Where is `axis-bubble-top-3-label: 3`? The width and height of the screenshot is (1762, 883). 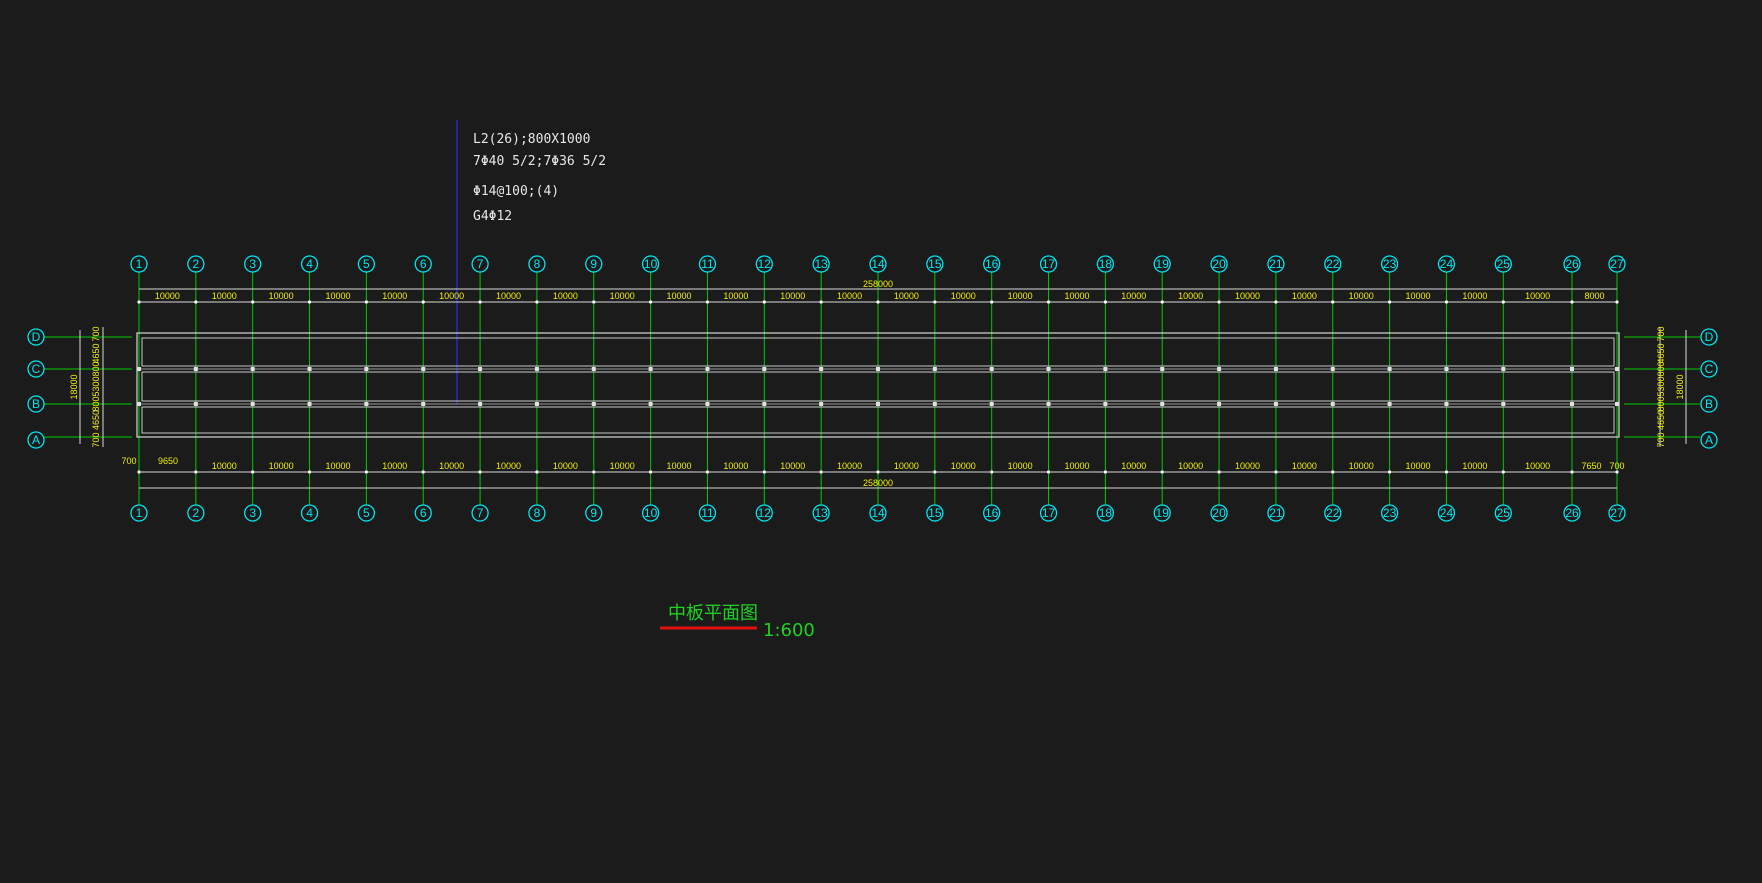
axis-bubble-top-3-label: 3 is located at coordinates (252, 264).